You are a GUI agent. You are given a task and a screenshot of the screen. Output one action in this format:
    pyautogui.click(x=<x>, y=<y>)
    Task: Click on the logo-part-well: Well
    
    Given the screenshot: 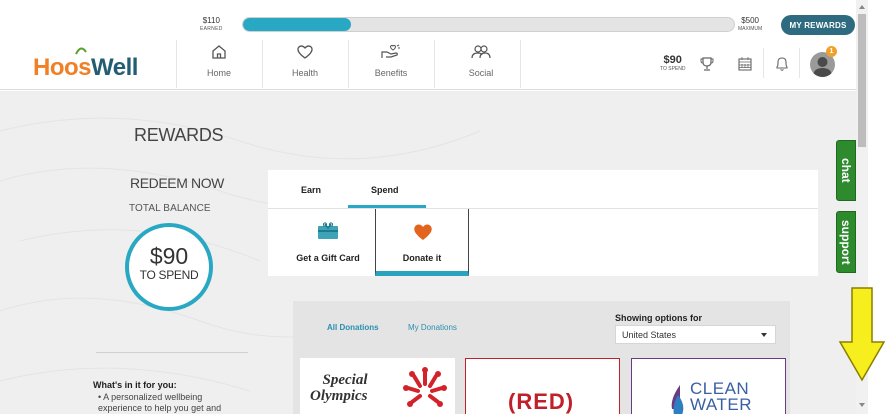 What is the action you would take?
    pyautogui.click(x=114, y=67)
    